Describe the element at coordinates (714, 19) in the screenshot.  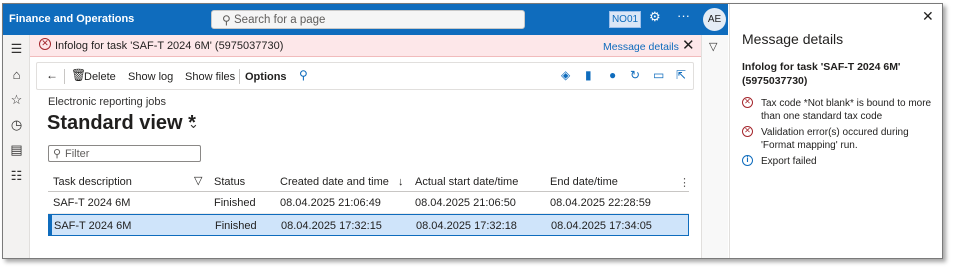
I see `avatar: AE` at that location.